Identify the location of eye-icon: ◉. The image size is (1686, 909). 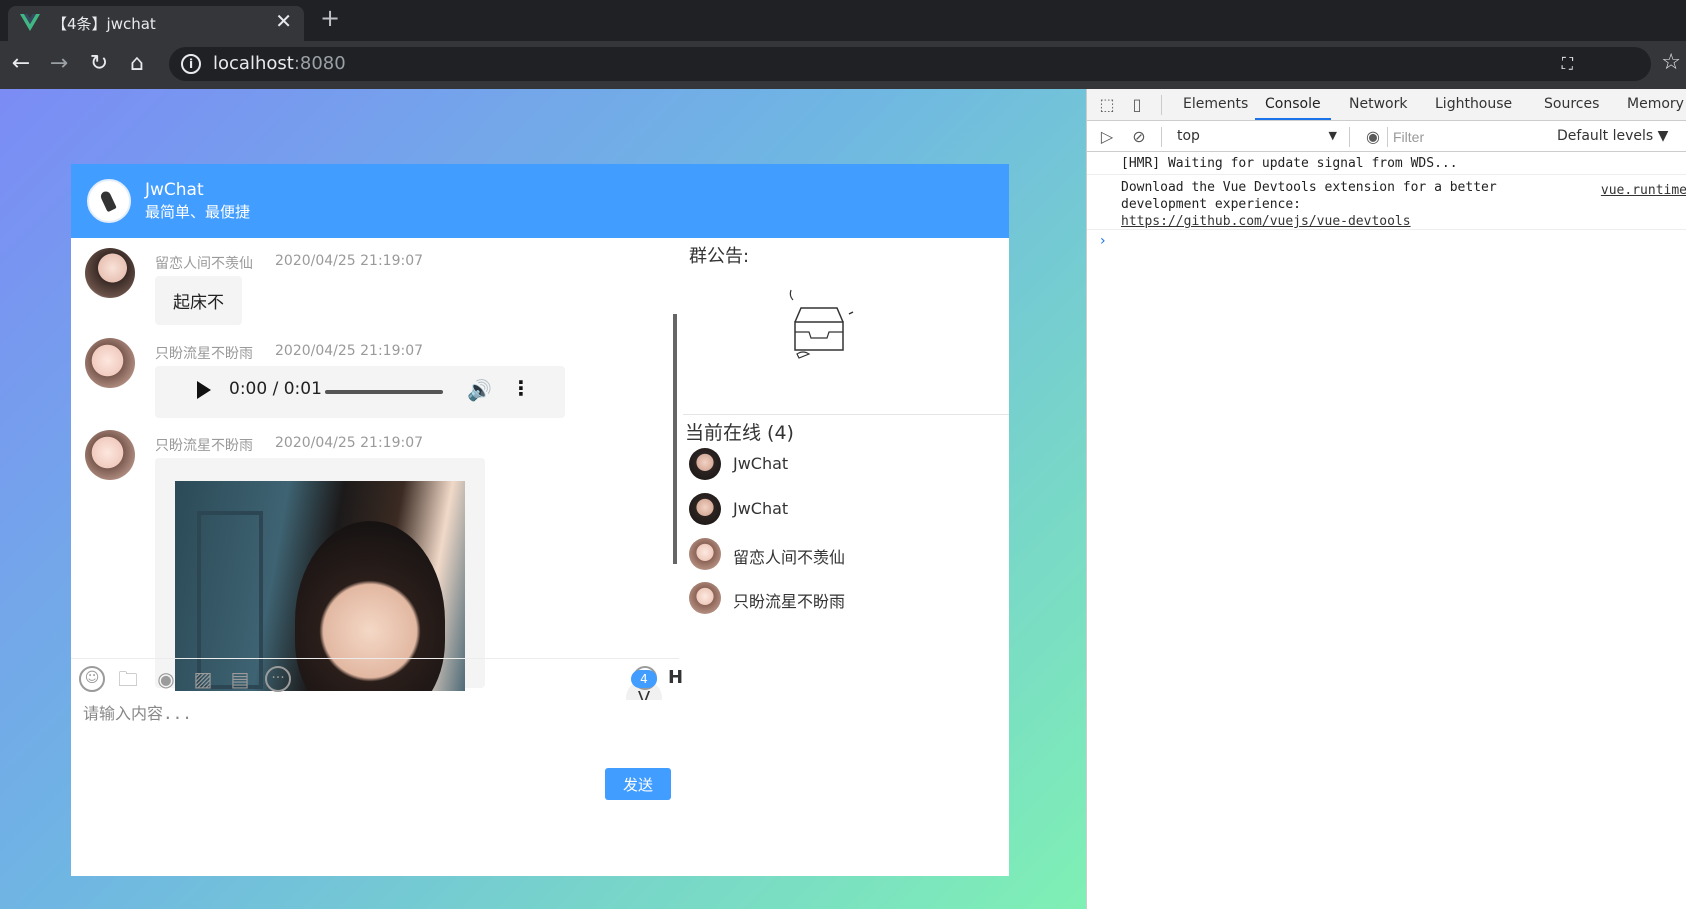
(1373, 137).